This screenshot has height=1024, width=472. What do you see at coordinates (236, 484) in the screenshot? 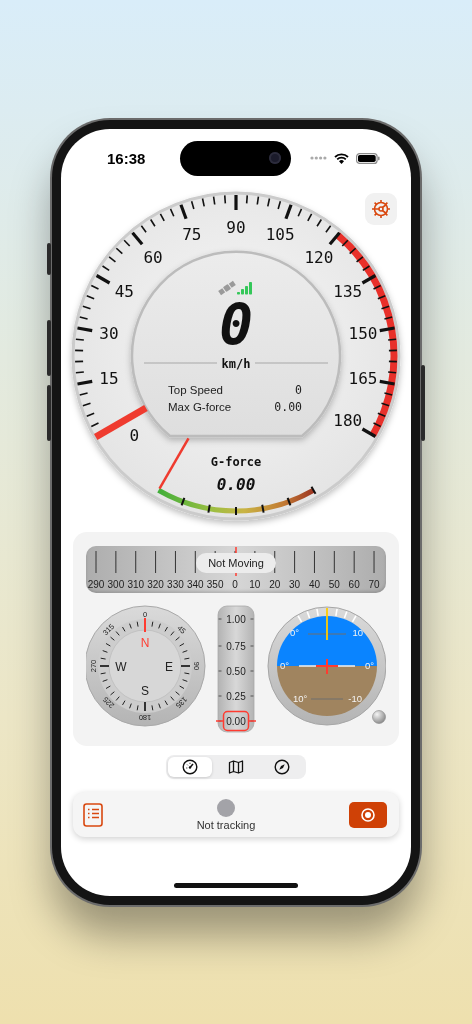
I see `gforce-reading: 0.00` at bounding box center [236, 484].